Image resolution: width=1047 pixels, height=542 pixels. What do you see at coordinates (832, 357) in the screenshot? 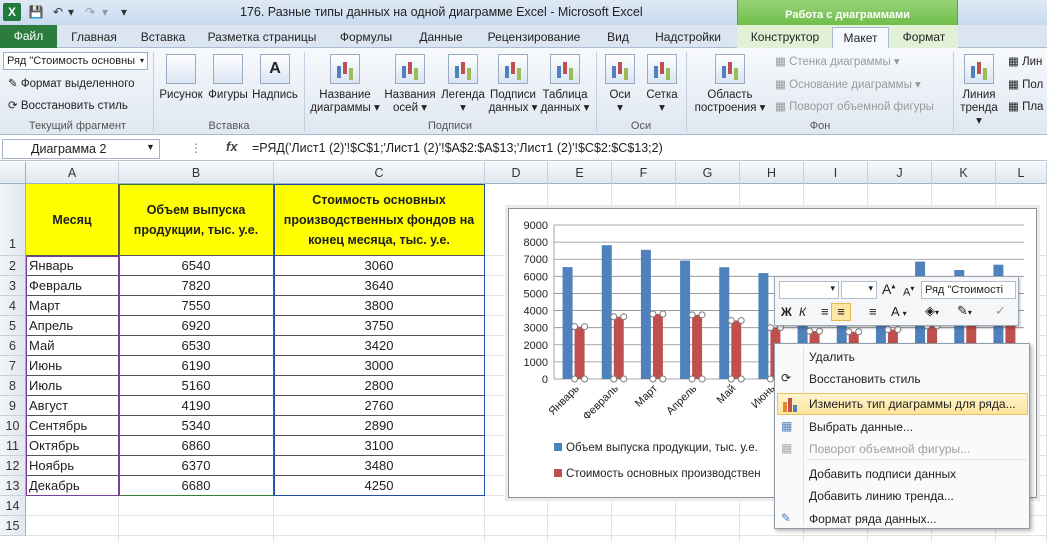
I see `menu-item-delete: Удалить` at bounding box center [832, 357].